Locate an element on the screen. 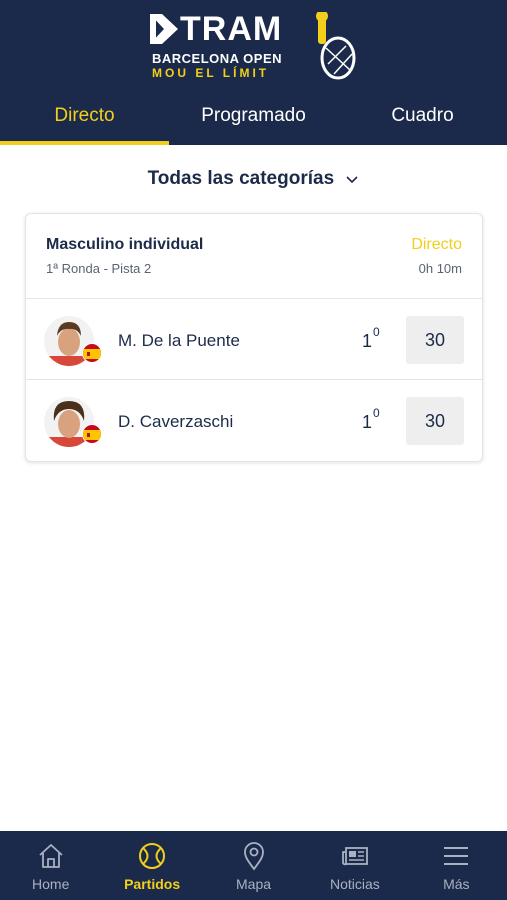 This screenshot has height=900, width=507. player-name: D. Caverzaschi is located at coordinates (176, 421).